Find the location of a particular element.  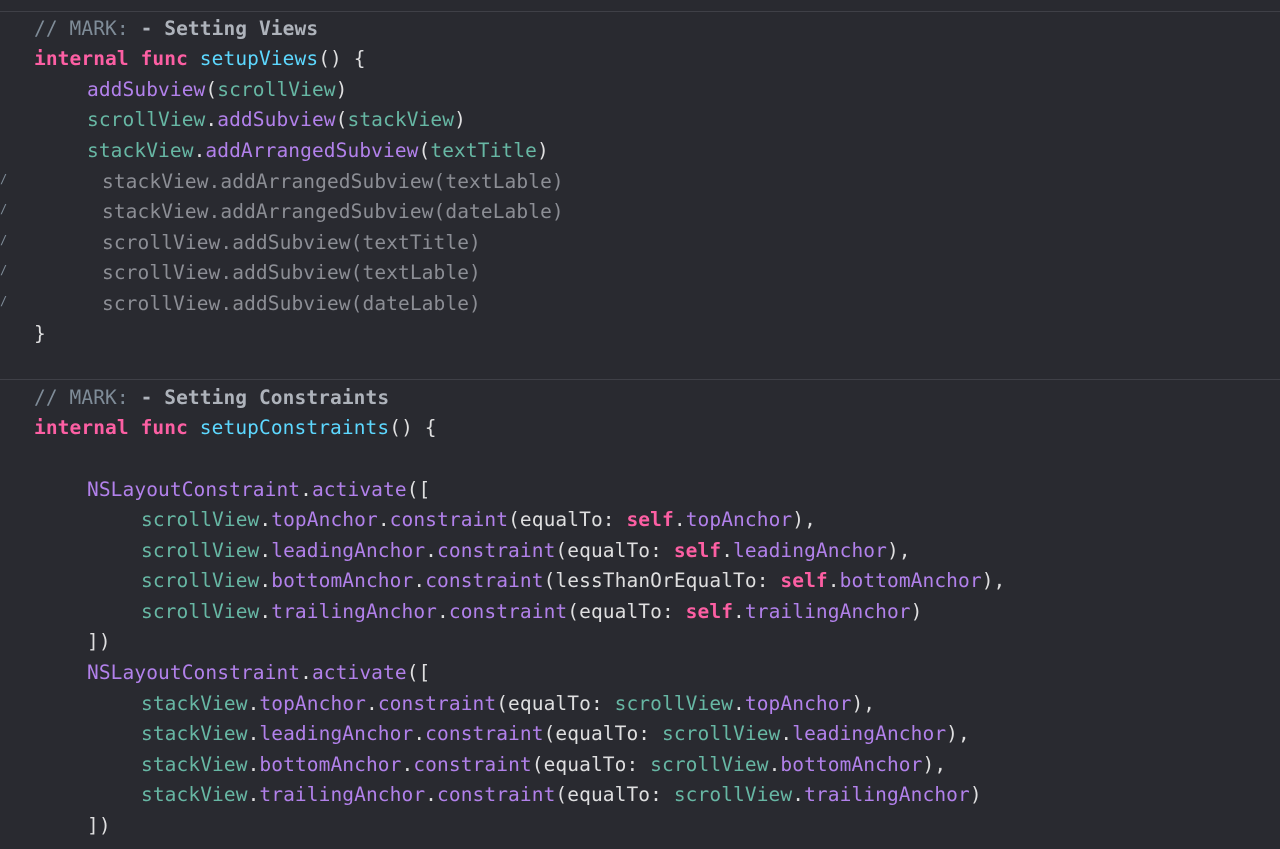

mark-comment-setting-views: // MARK: - Setting Views is located at coordinates (176, 29).